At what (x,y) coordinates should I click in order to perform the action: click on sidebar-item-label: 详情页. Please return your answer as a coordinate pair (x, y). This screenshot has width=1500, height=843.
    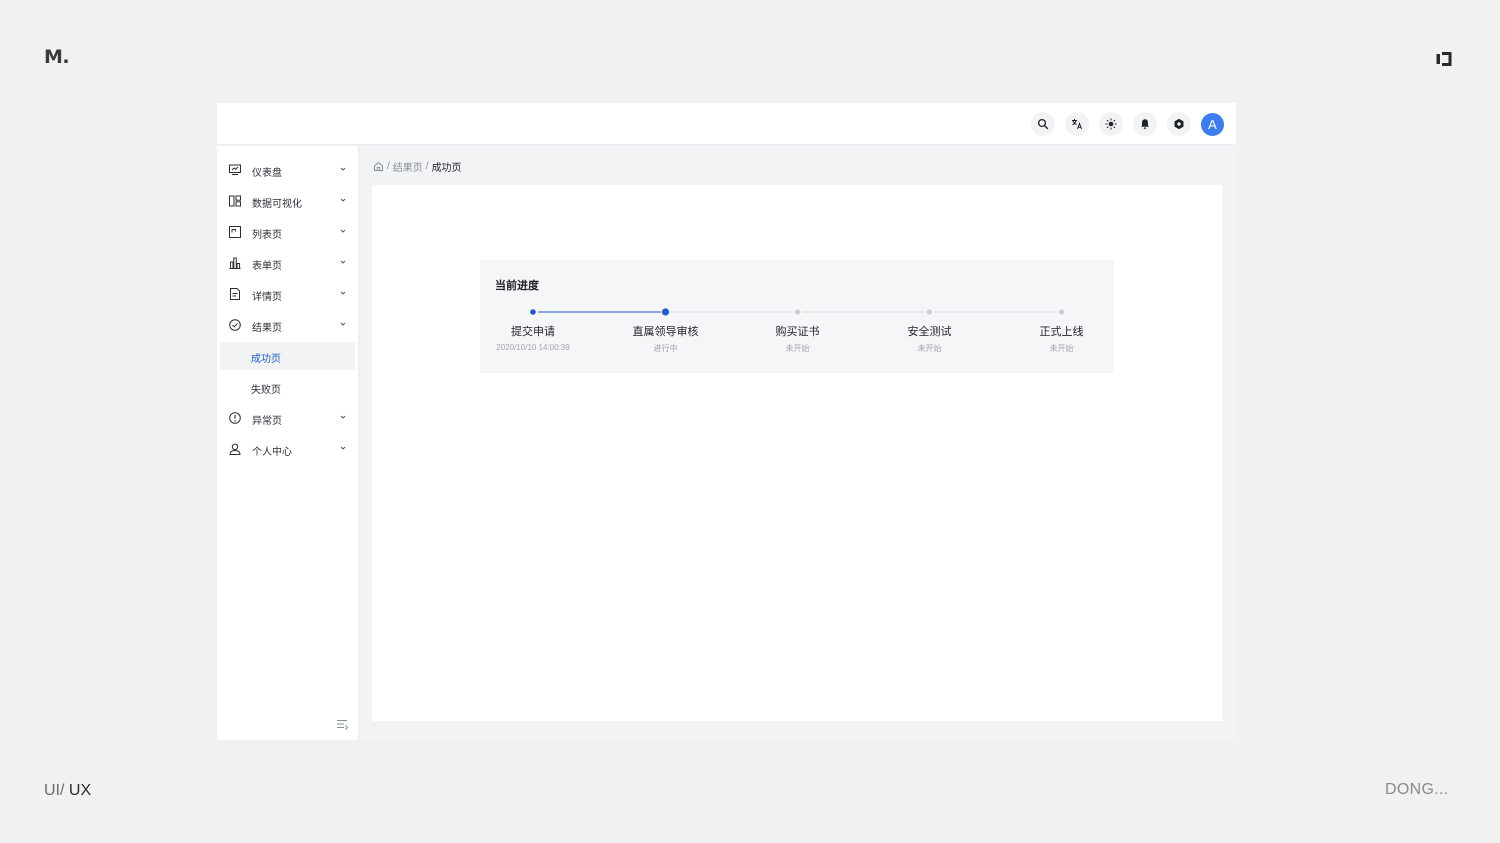
    Looking at the image, I should click on (267, 297).